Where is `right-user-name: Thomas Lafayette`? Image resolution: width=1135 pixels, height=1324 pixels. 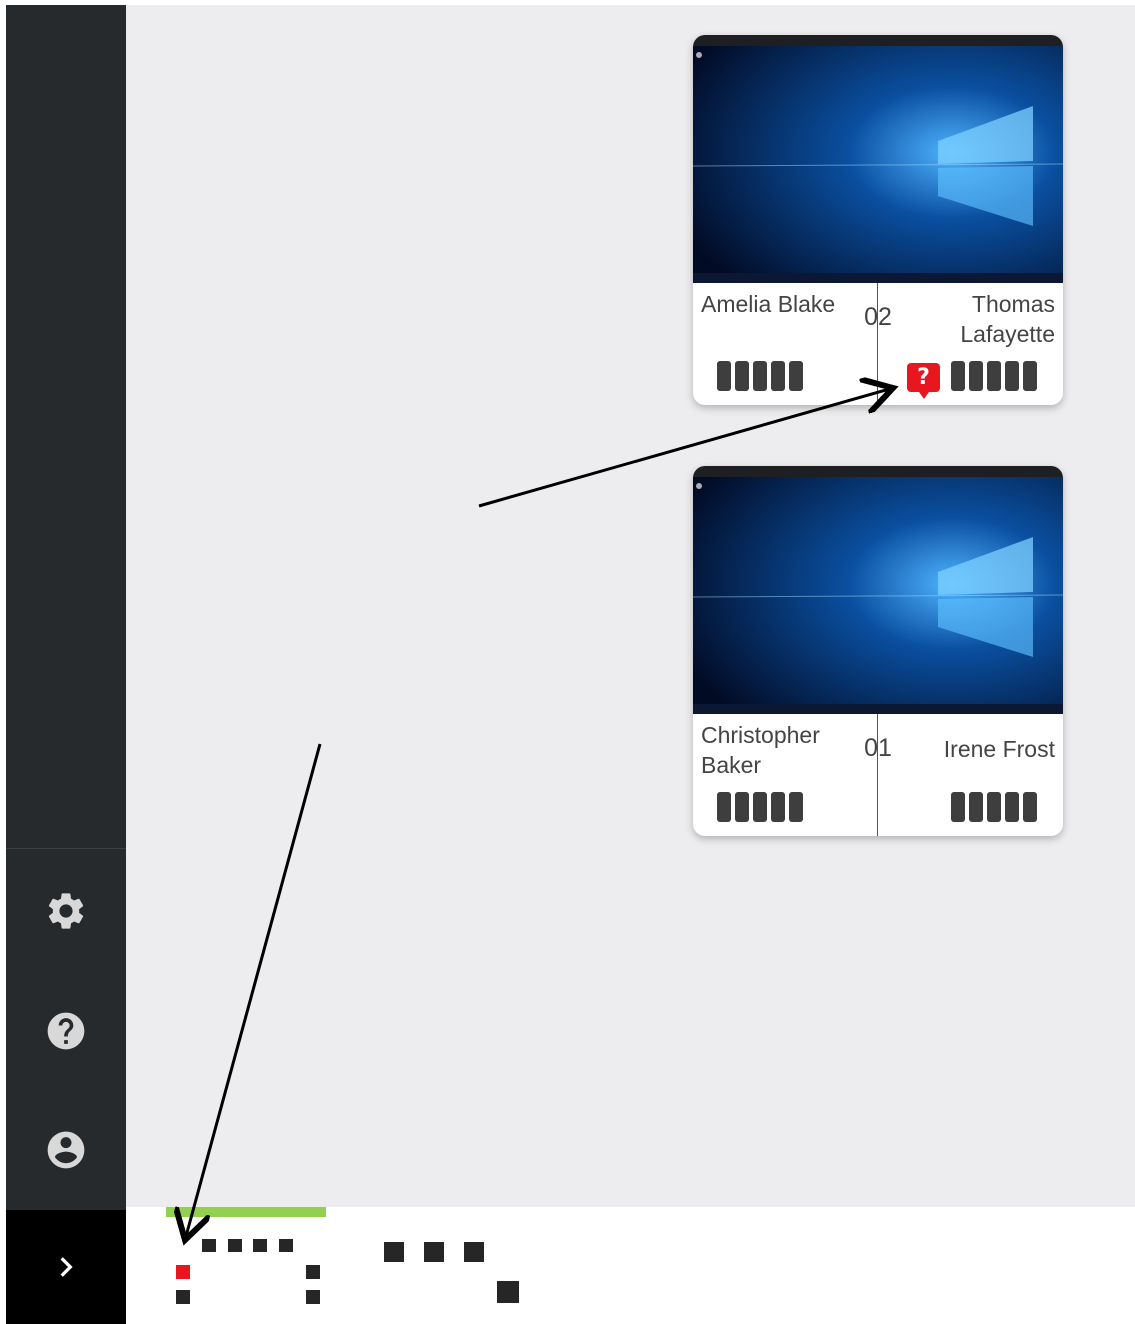 right-user-name: Thomas Lafayette is located at coordinates (1007, 319).